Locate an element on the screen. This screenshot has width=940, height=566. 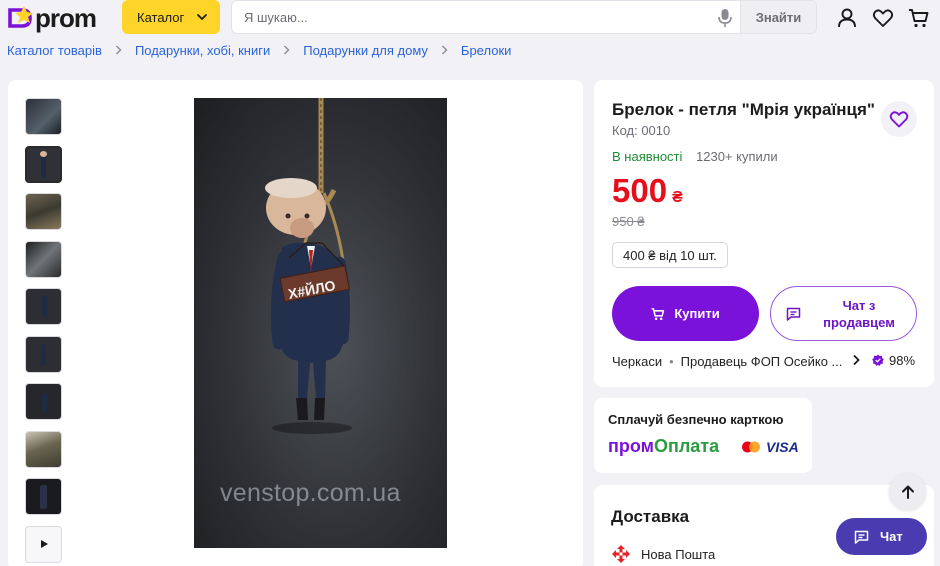
scroll-to-top-button is located at coordinates (907, 491).